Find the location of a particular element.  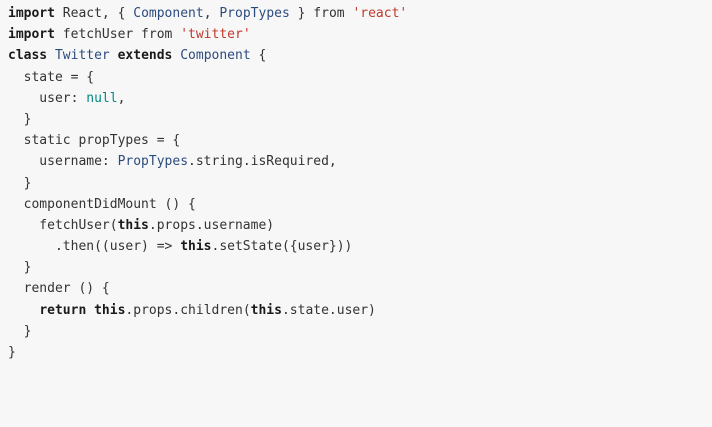

code-text: state = { is located at coordinates (51, 77).